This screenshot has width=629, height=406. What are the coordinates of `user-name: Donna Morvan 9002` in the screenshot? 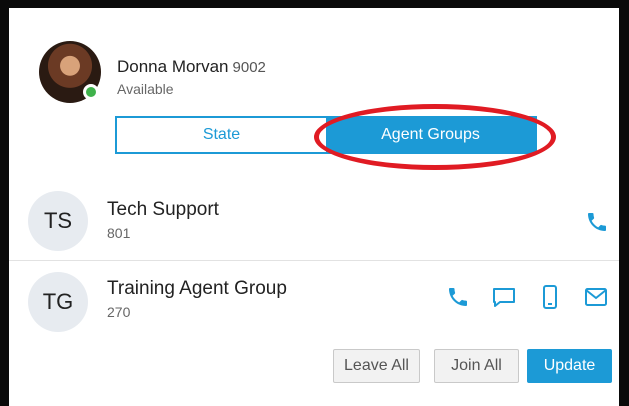 It's located at (191, 67).